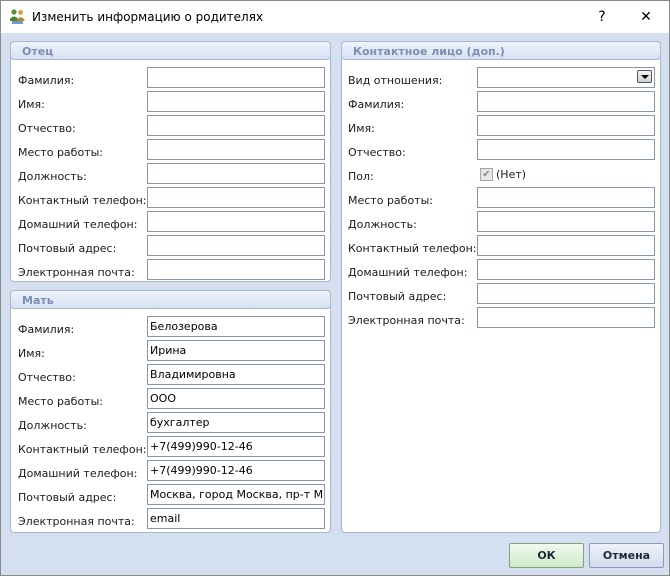 The height and width of the screenshot is (576, 670). What do you see at coordinates (566, 269) in the screenshot?
I see `contact-home-phone-field` at bounding box center [566, 269].